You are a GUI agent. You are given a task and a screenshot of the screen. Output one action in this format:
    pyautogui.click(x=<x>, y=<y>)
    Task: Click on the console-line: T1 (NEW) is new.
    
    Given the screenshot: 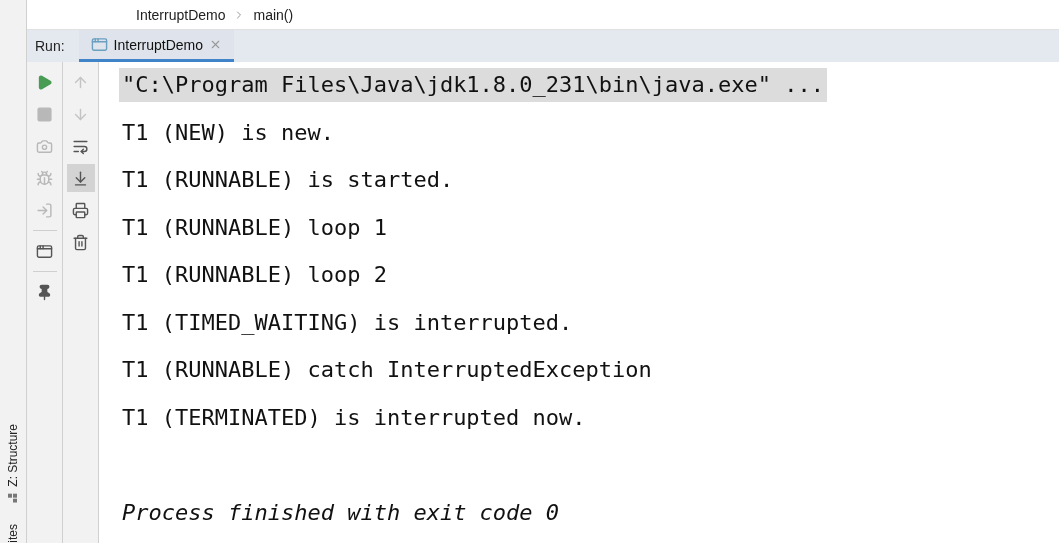 What is the action you would take?
    pyautogui.click(x=228, y=132)
    